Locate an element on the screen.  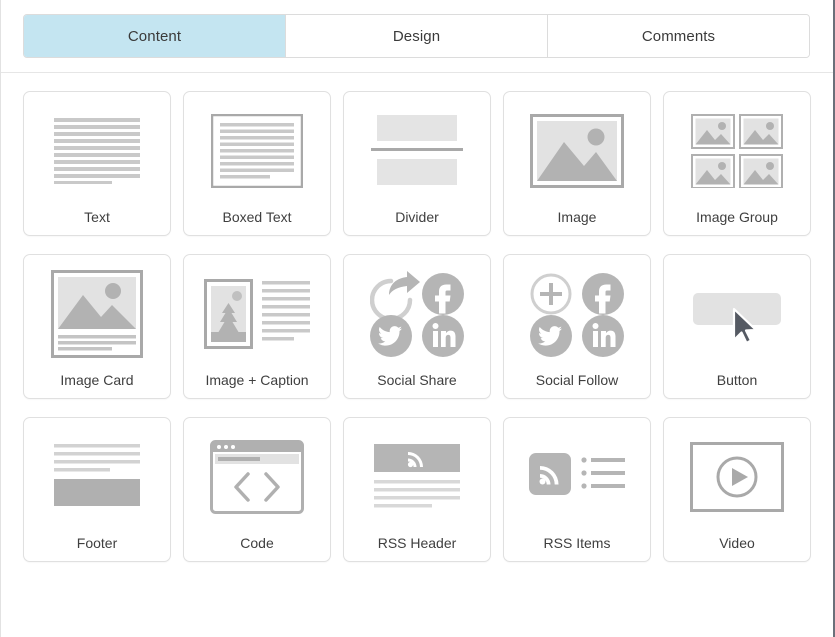
tab-comments-label: Comments is located at coordinates (678, 36).